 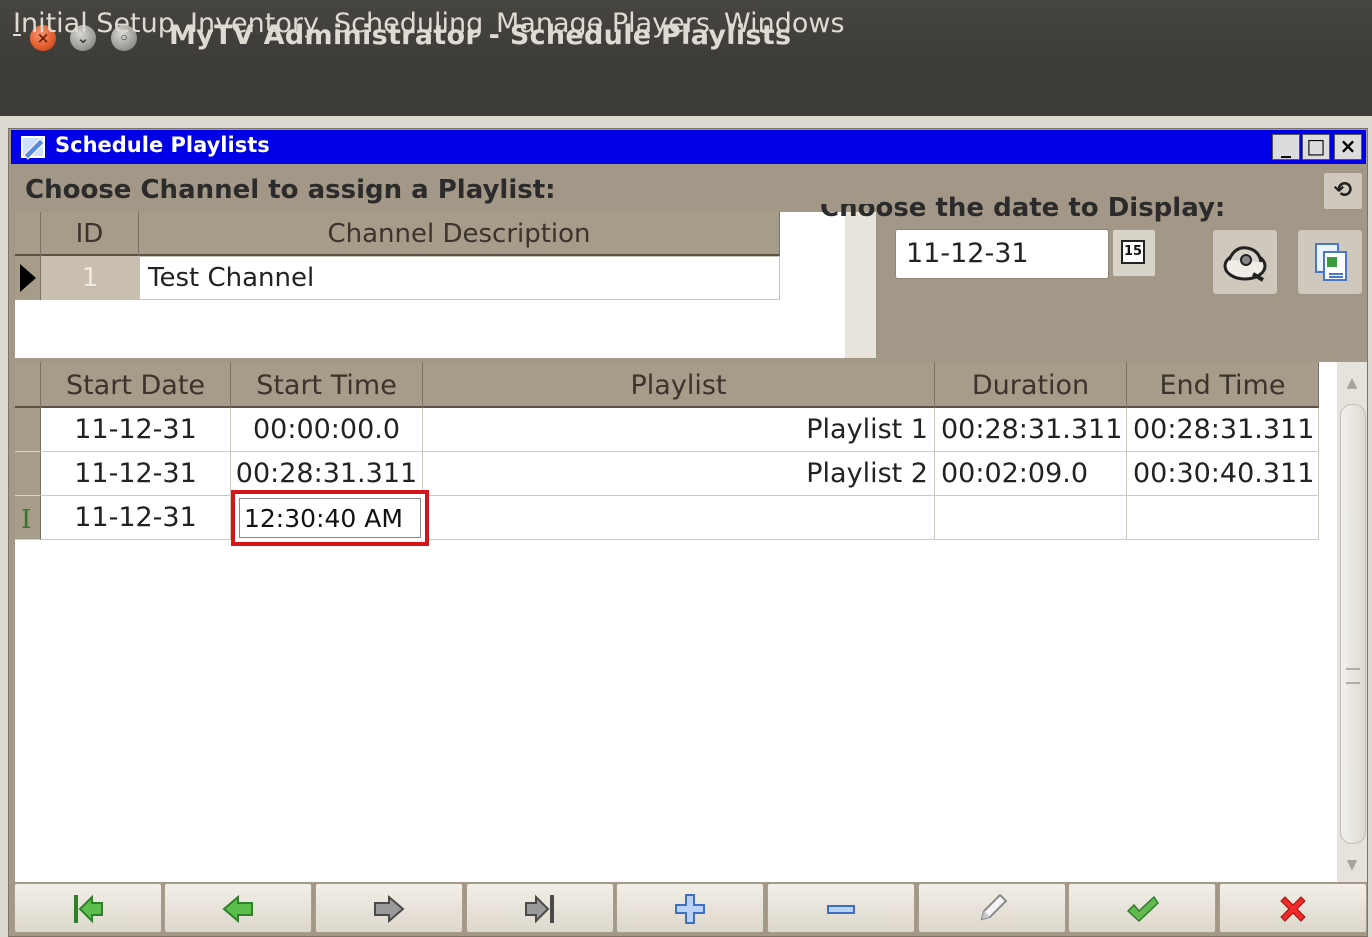 I want to click on start-time-cell: 00:00:00.0, so click(x=327, y=430).